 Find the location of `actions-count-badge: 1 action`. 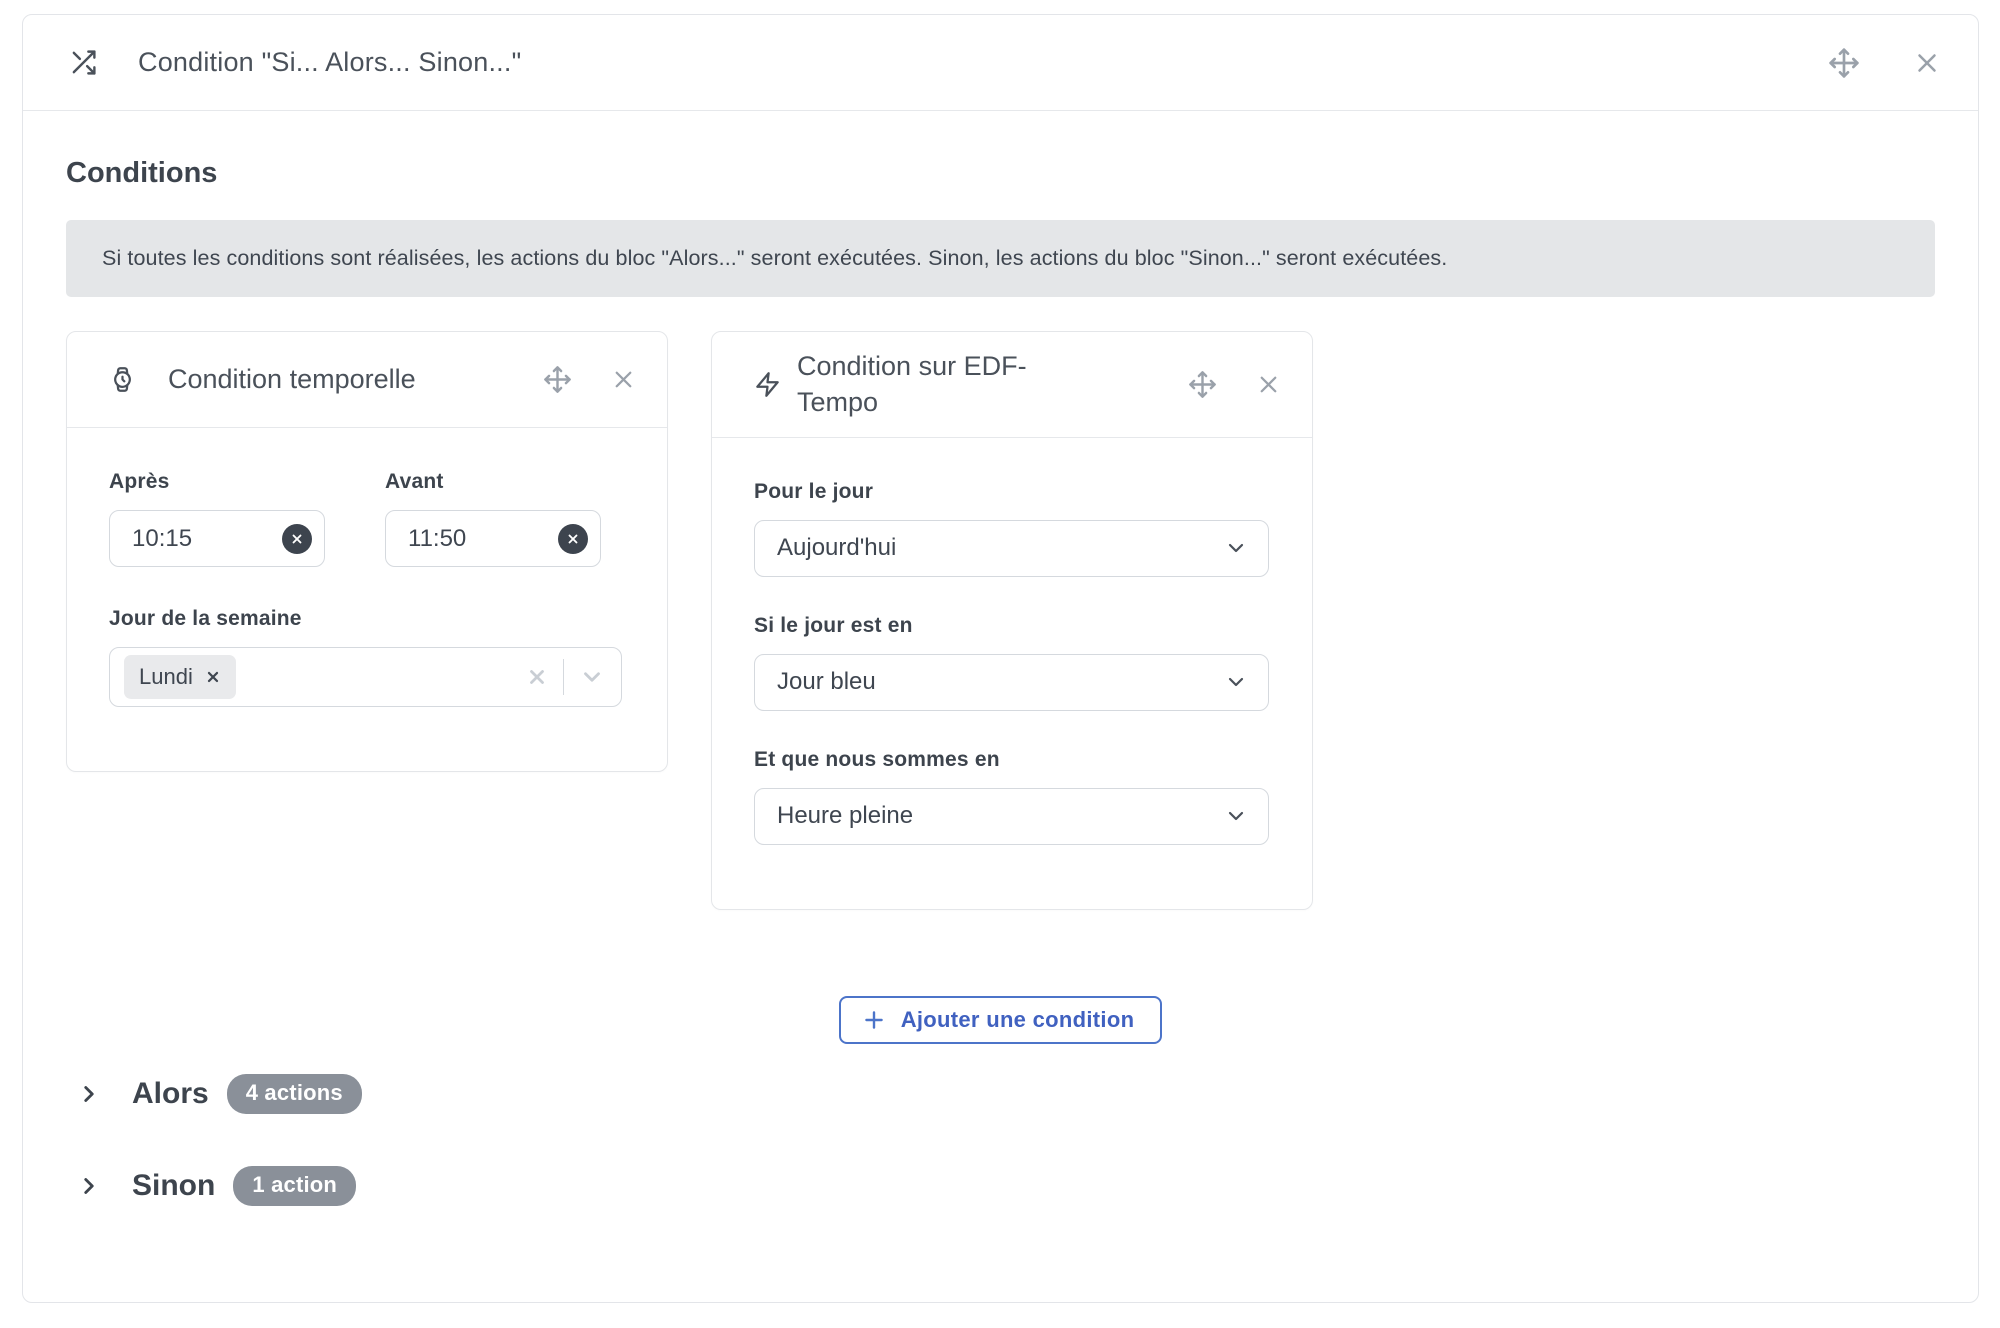

actions-count-badge: 1 action is located at coordinates (295, 1185).